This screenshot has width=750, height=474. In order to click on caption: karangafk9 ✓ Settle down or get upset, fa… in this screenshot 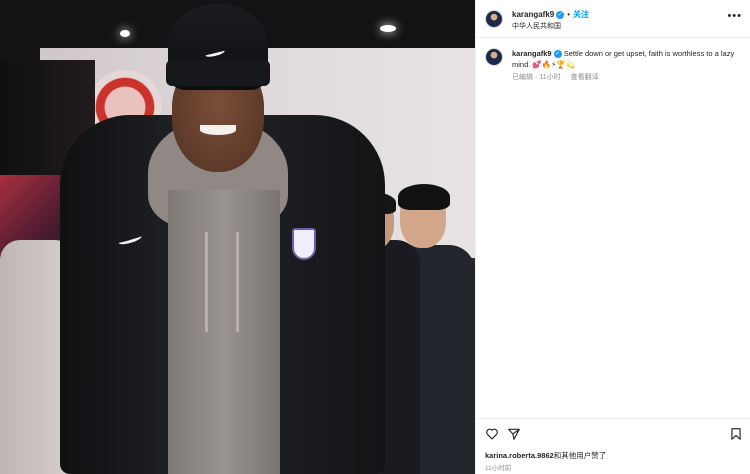, I will do `click(626, 59)`.